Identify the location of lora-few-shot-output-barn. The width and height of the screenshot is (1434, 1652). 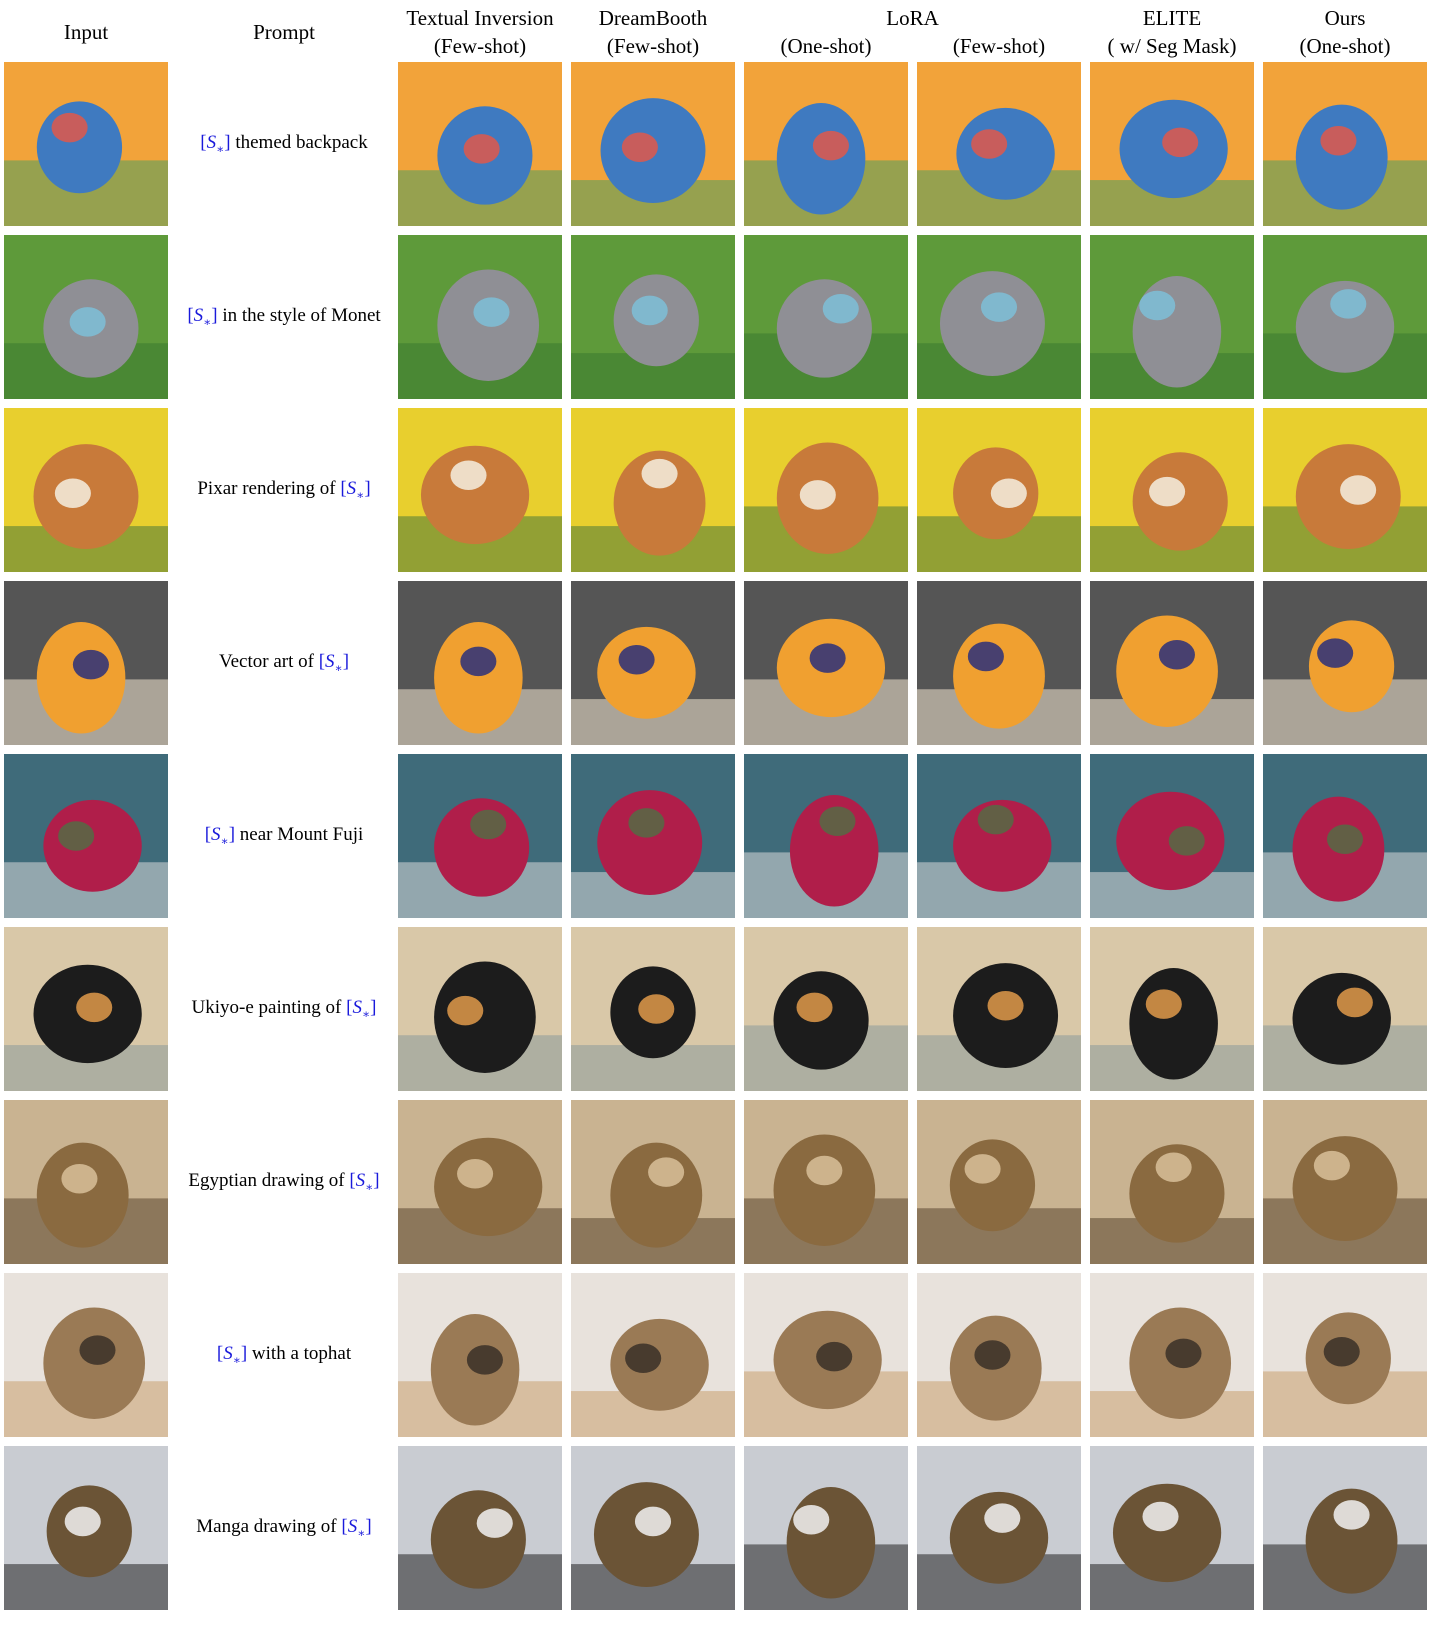
(999, 1528).